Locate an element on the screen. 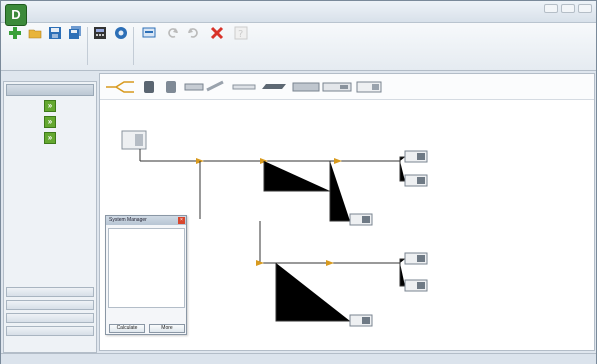 The width and height of the screenshot is (597, 364). step-indoor-unit-selection: » is located at coordinates (50, 106).